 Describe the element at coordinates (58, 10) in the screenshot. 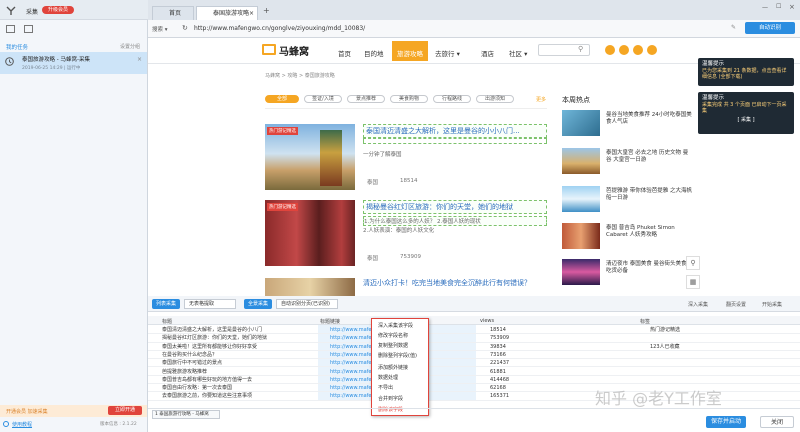

I see `vip-badge: 升级会员` at that location.